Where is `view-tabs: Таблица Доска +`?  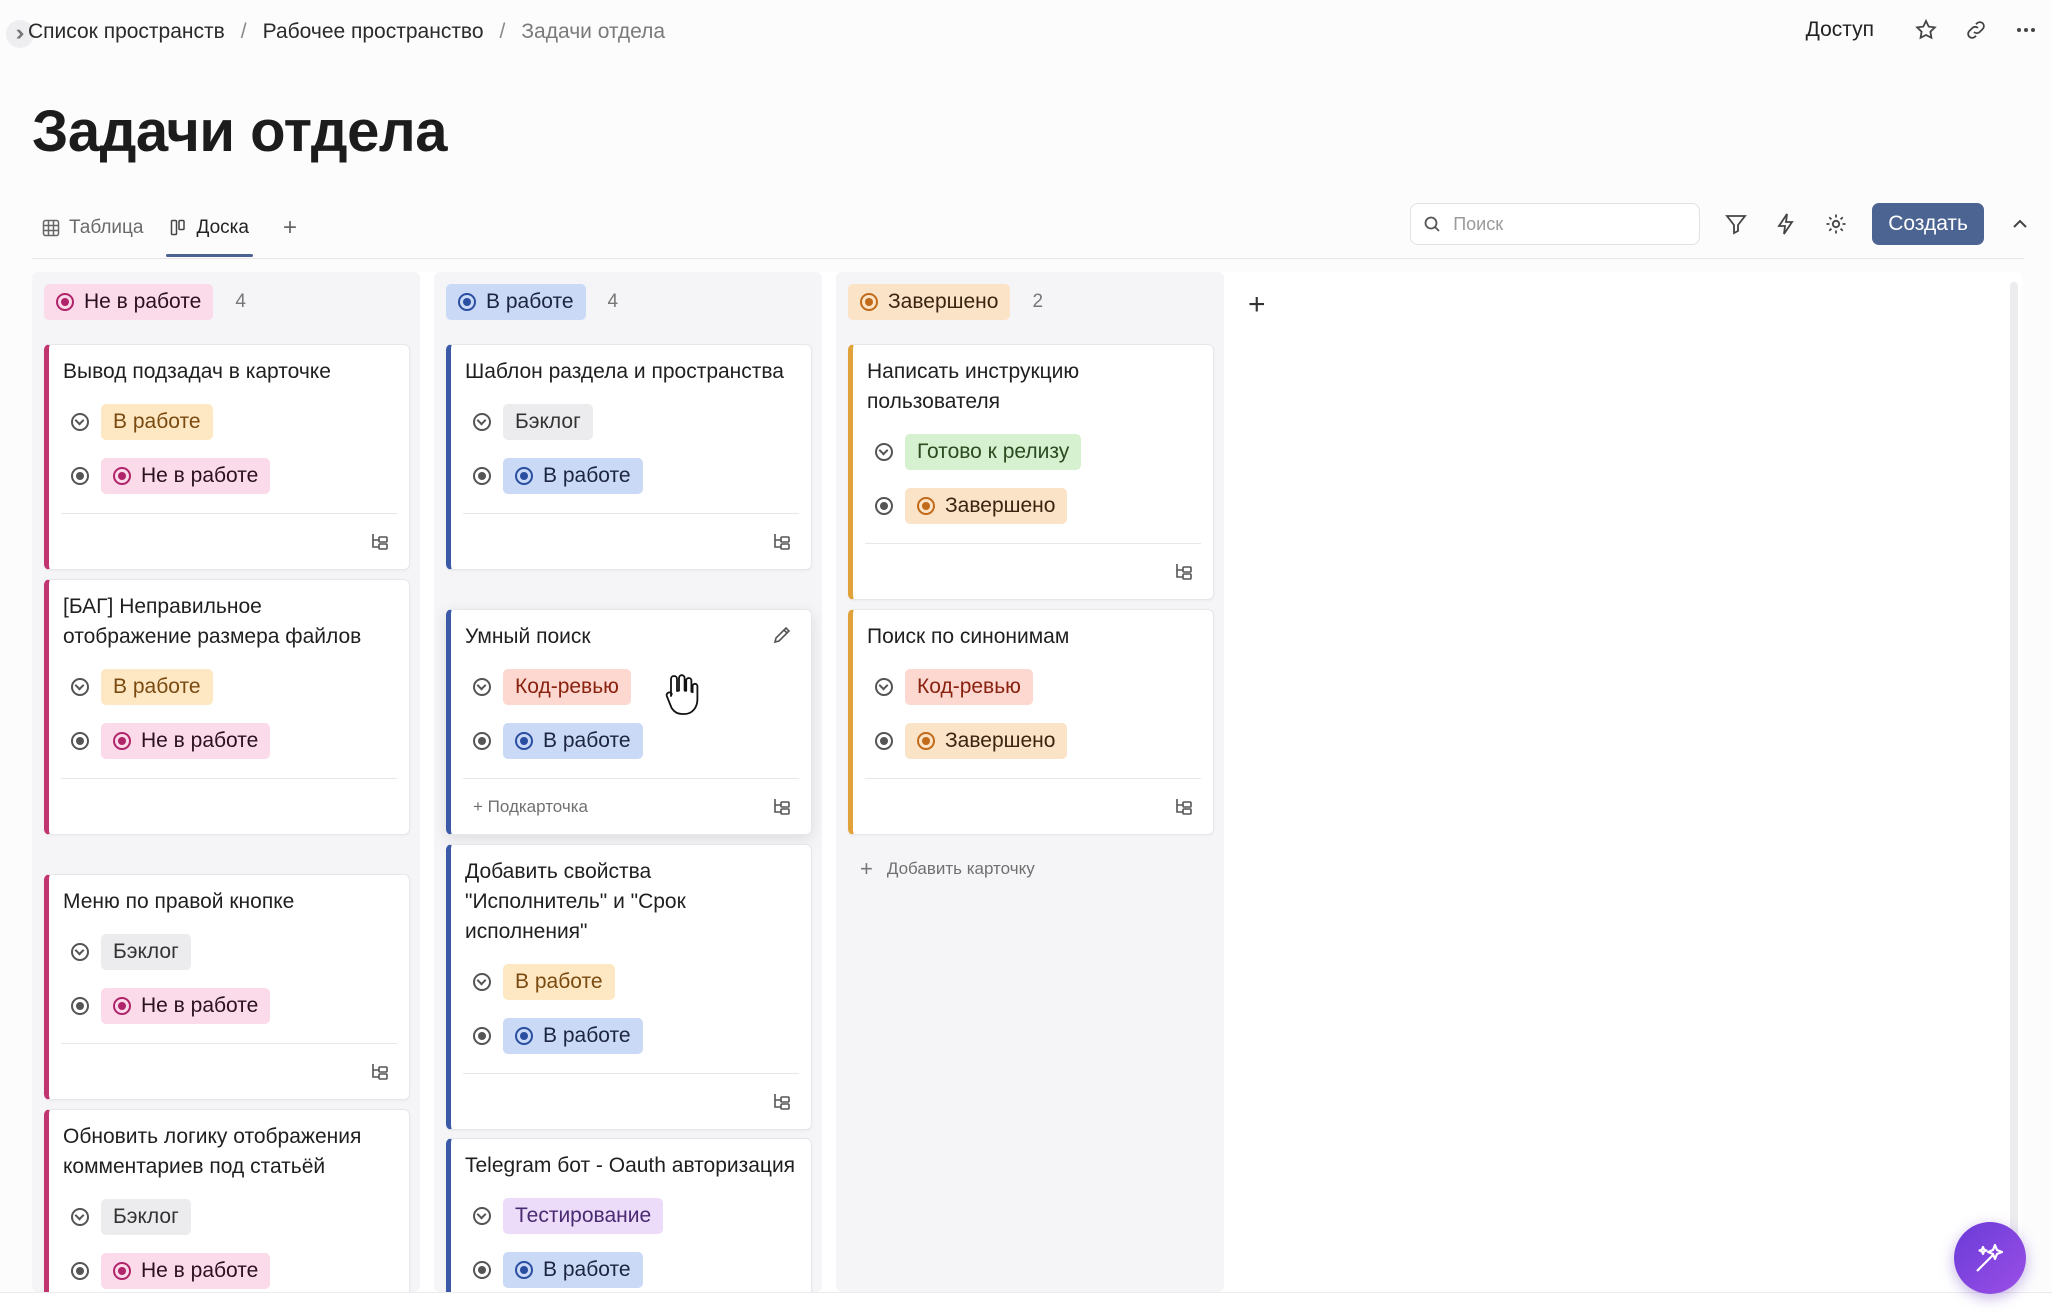
view-tabs: Таблица Доска + is located at coordinates (167, 232).